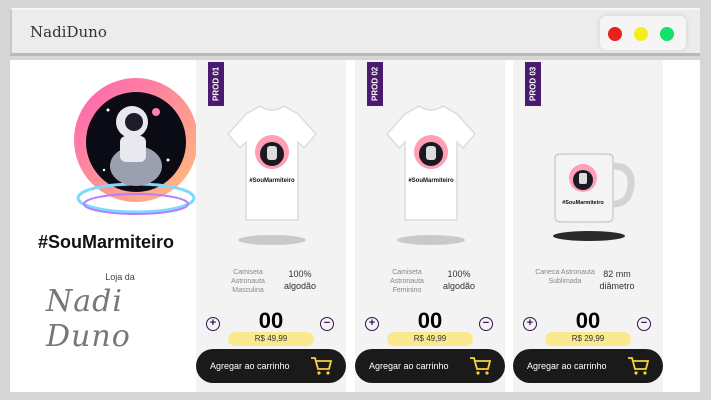  I want to click on minimize-button, so click(641, 34).